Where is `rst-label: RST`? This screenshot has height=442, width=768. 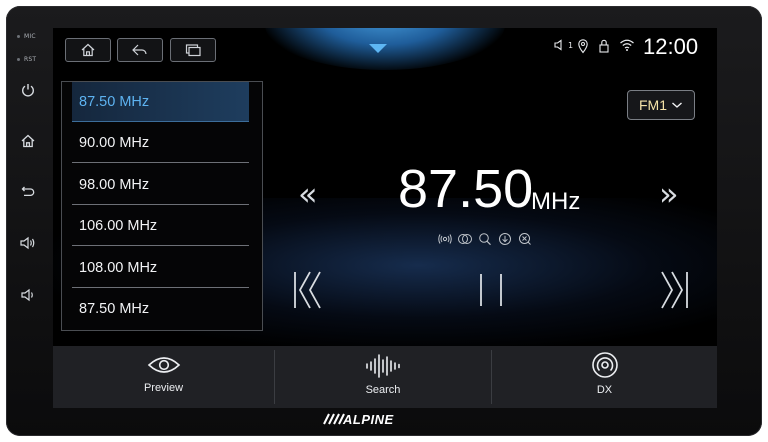
rst-label: RST is located at coordinates (30, 59).